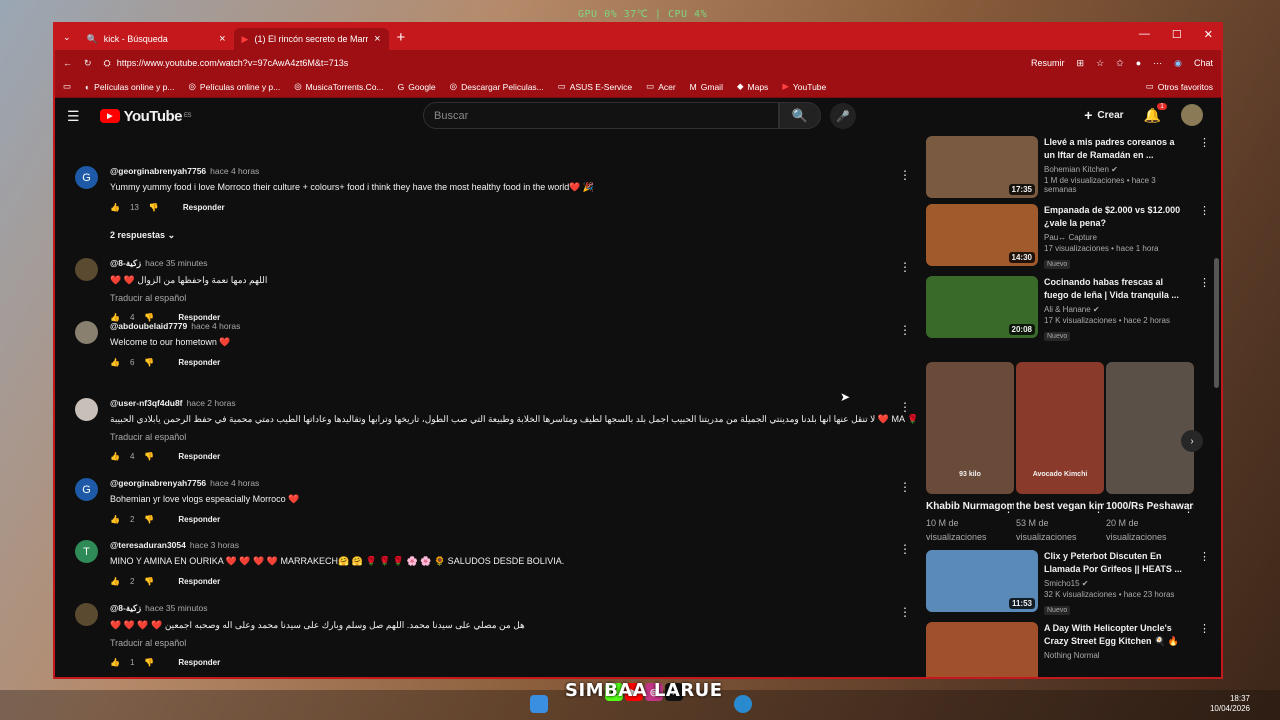 The image size is (1280, 720). What do you see at coordinates (401, 37) in the screenshot?
I see `new-tab-button: +` at bounding box center [401, 37].